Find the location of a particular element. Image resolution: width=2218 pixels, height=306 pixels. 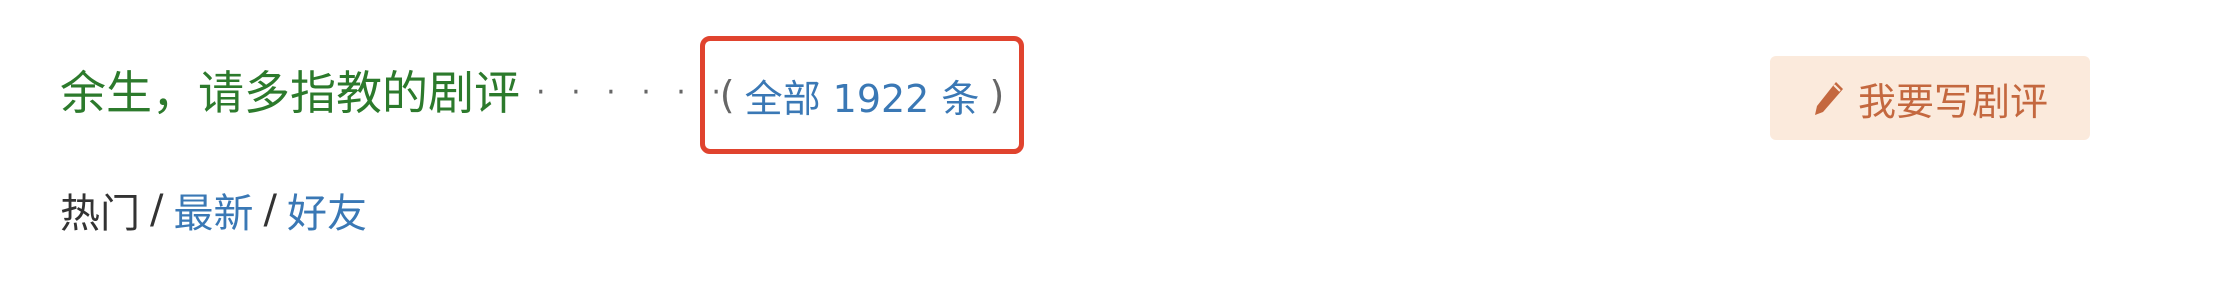

open-paren: ( is located at coordinates (727, 95).